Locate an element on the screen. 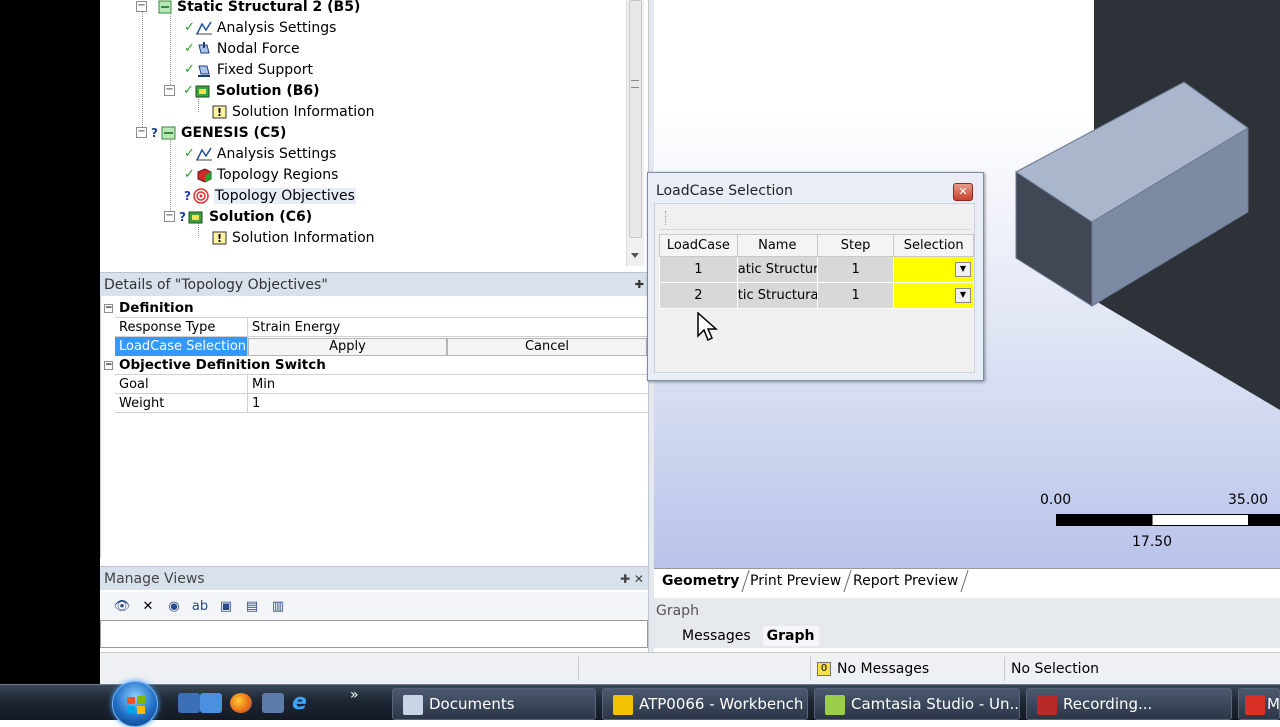 The height and width of the screenshot is (727, 1280). tree-item-genesis-c5: − ? GENESIS (C5) is located at coordinates (211, 132).